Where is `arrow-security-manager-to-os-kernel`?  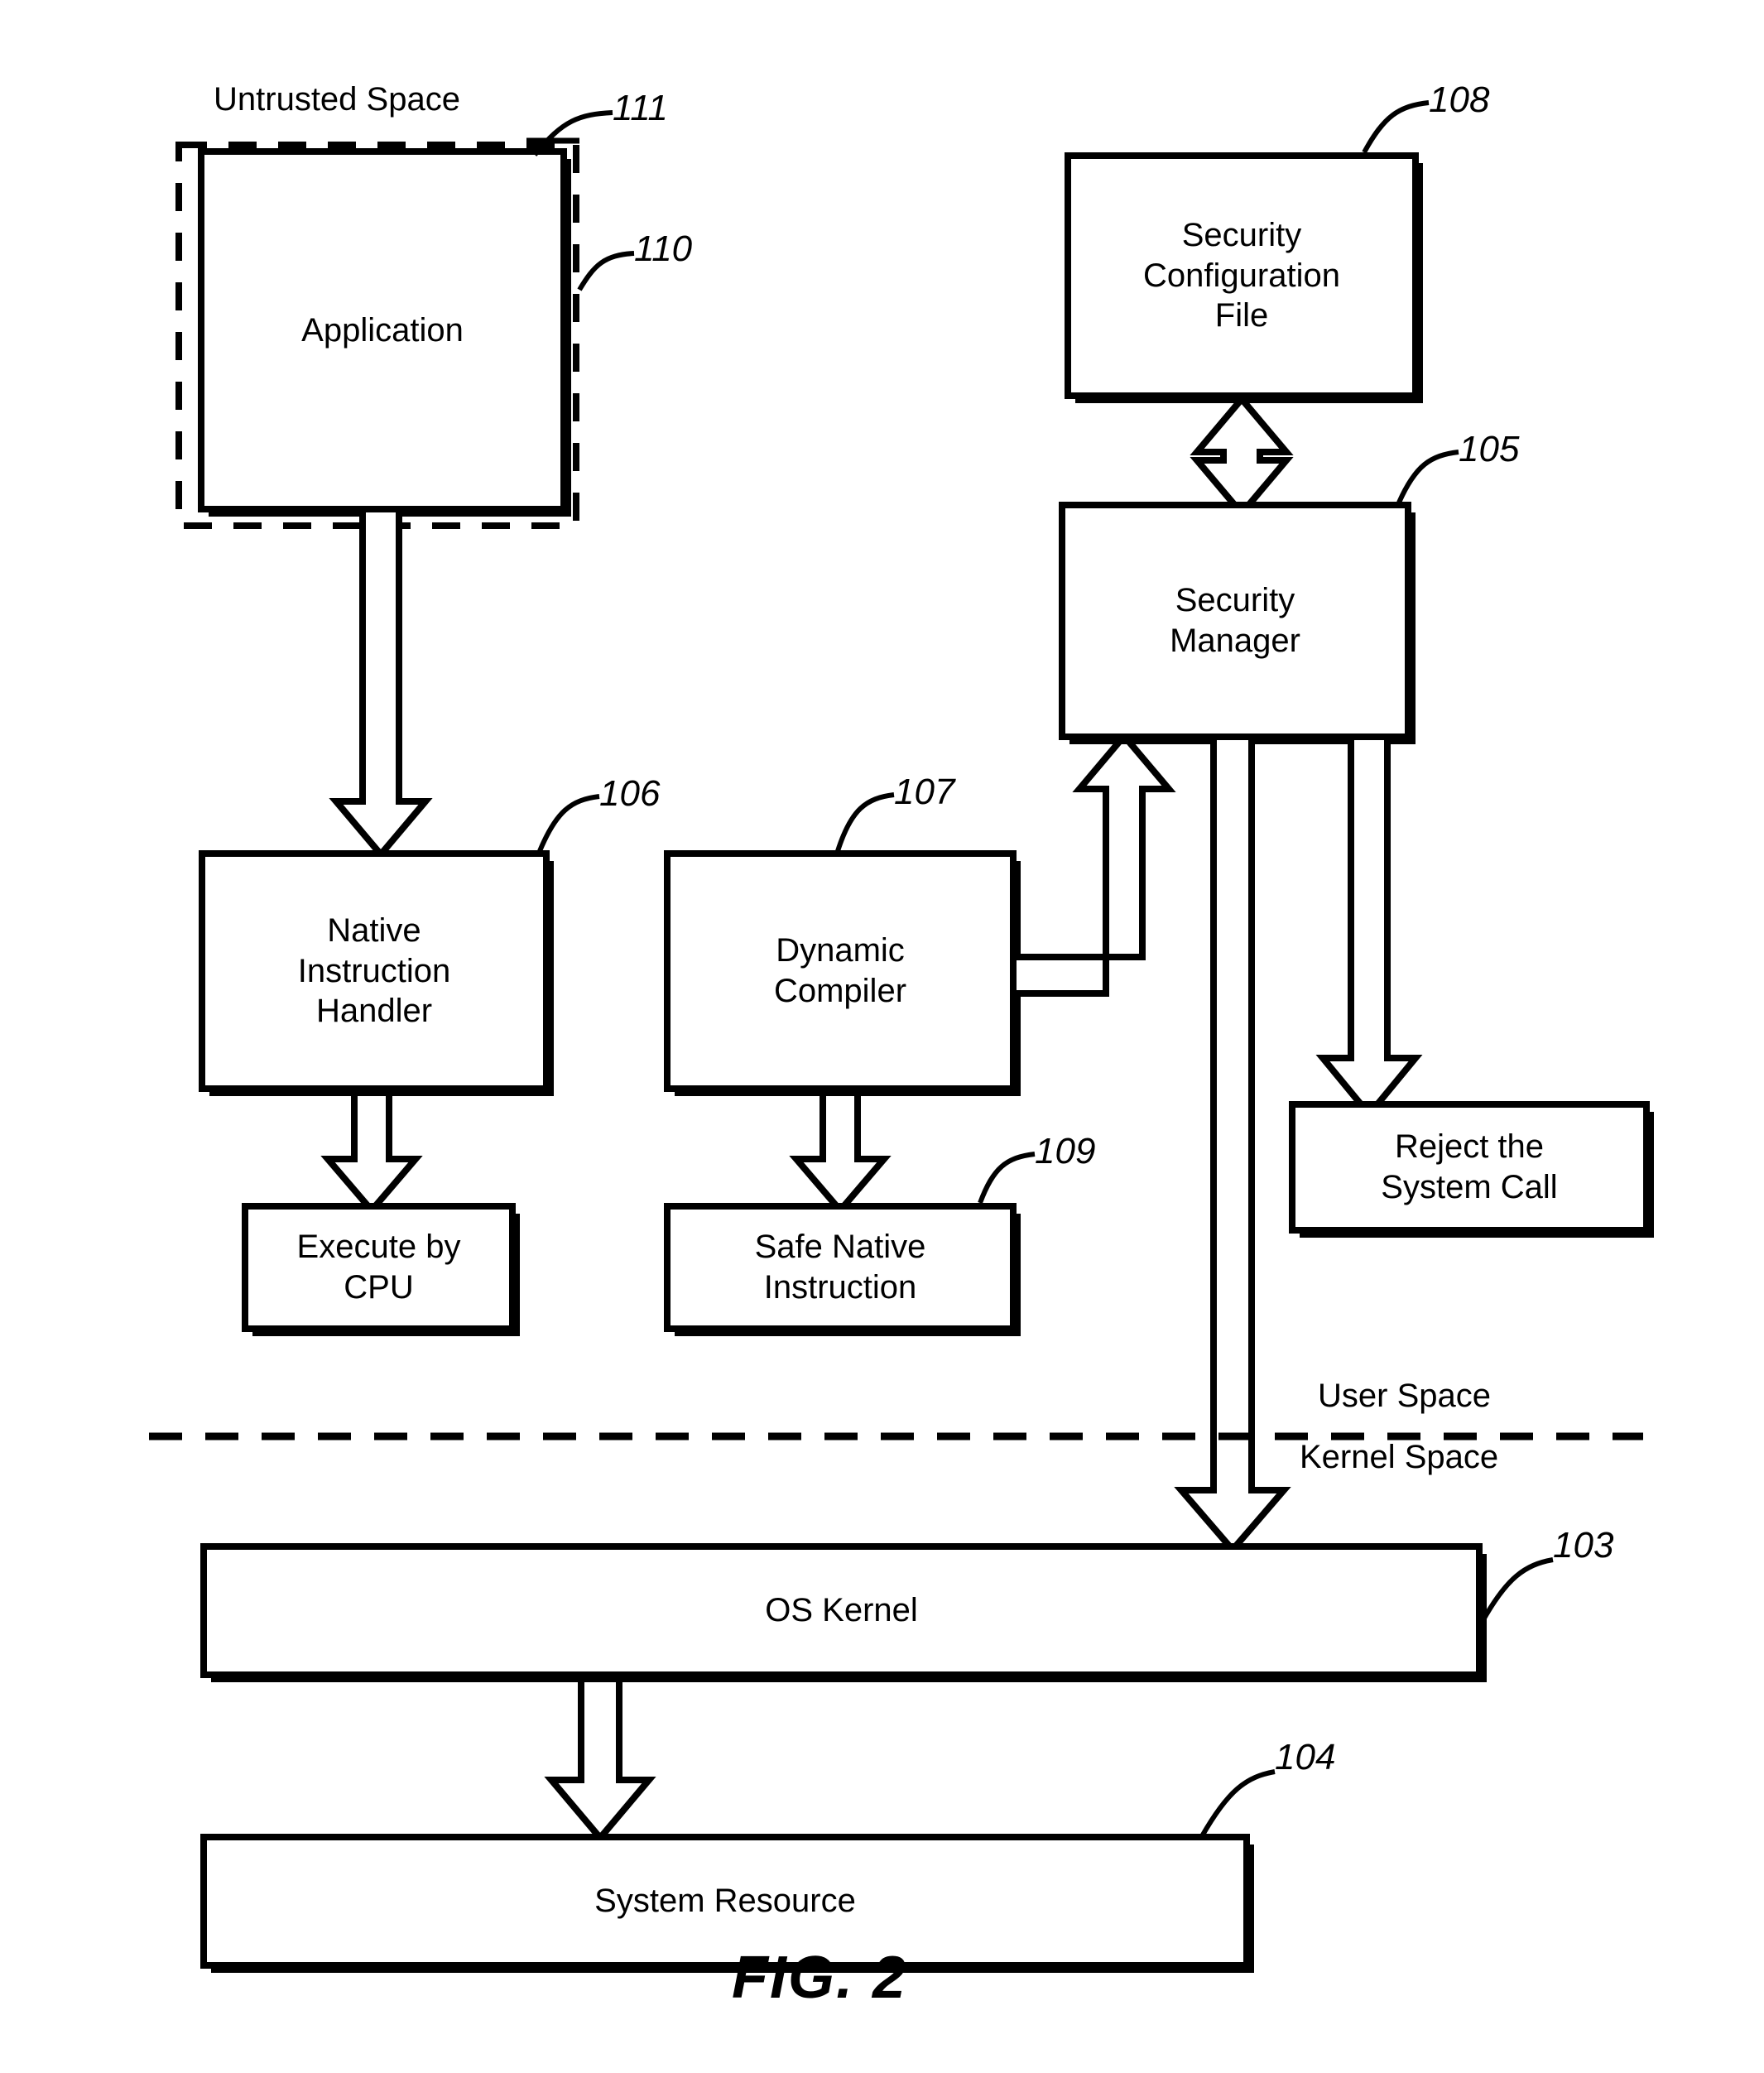
arrow-security-manager-to-os-kernel is located at coordinates (1232, 1144).